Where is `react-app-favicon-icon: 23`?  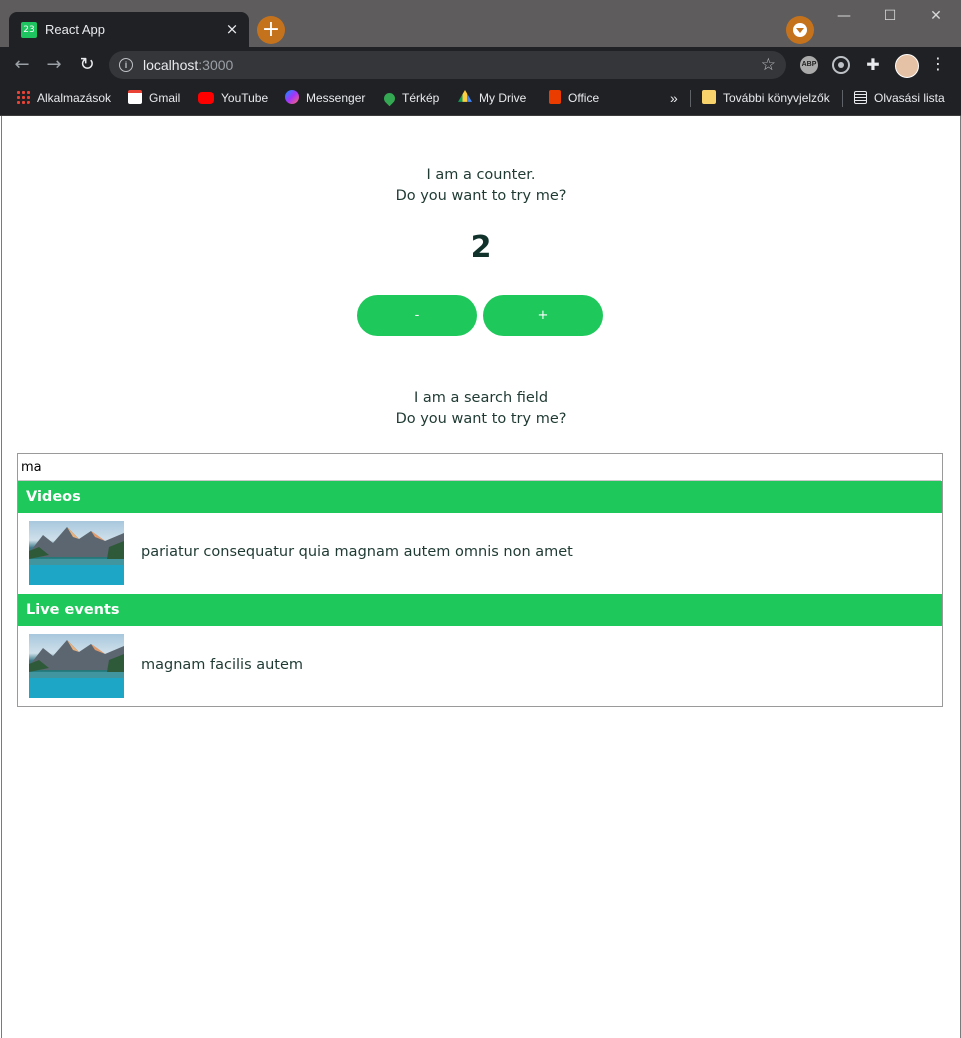
react-app-favicon-icon: 23 is located at coordinates (29, 30).